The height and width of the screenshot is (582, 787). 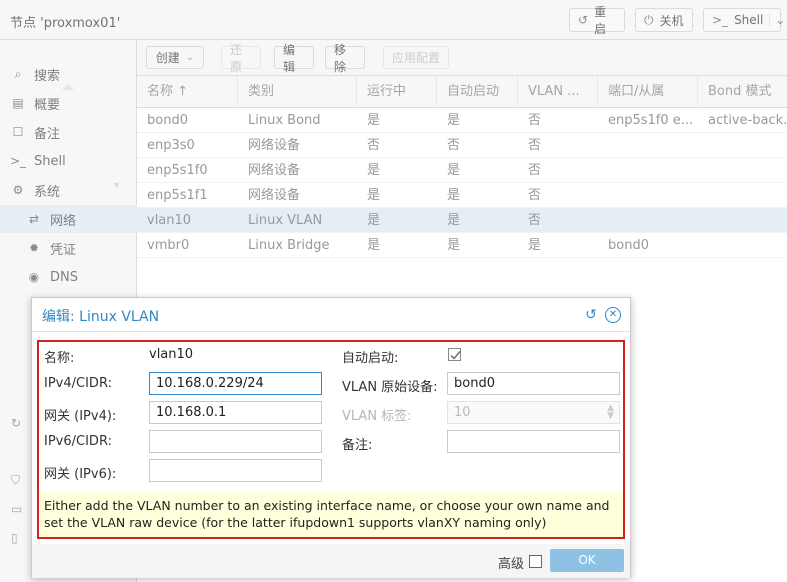 What do you see at coordinates (80, 416) in the screenshot?
I see `gateway-ipv4-label: 网关 (IPv4):` at bounding box center [80, 416].